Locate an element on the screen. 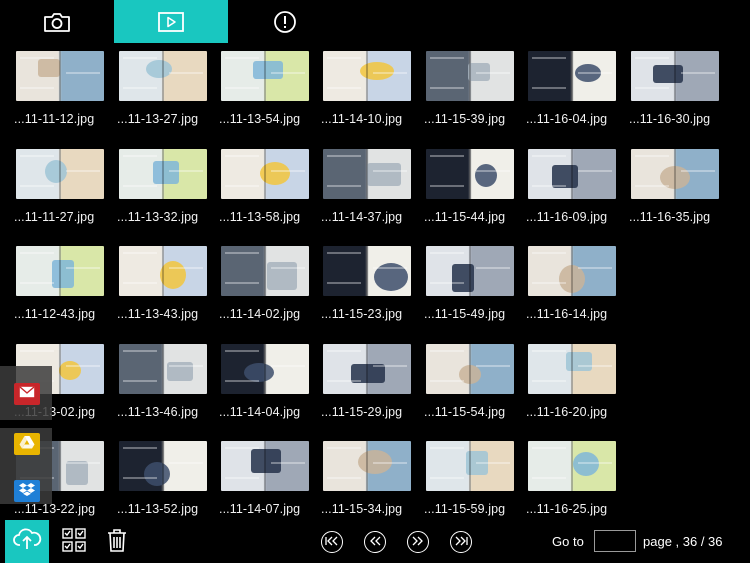 The height and width of the screenshot is (563, 750). photo-item: ...11-13-32.jpg is located at coordinates (170, 190).